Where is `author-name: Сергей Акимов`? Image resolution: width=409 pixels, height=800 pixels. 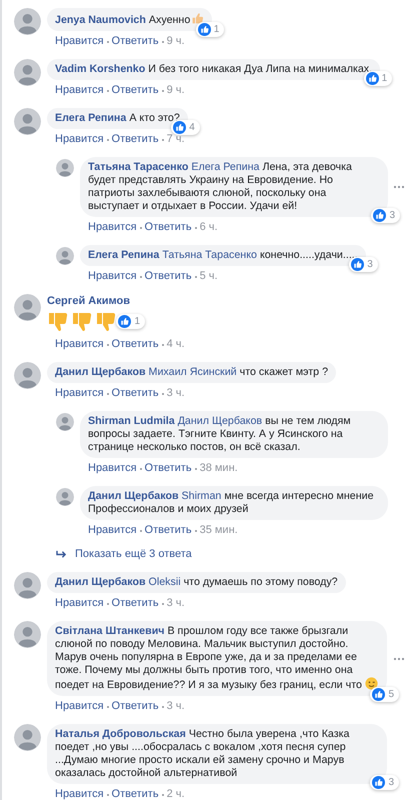 author-name: Сергей Акимов is located at coordinates (88, 301).